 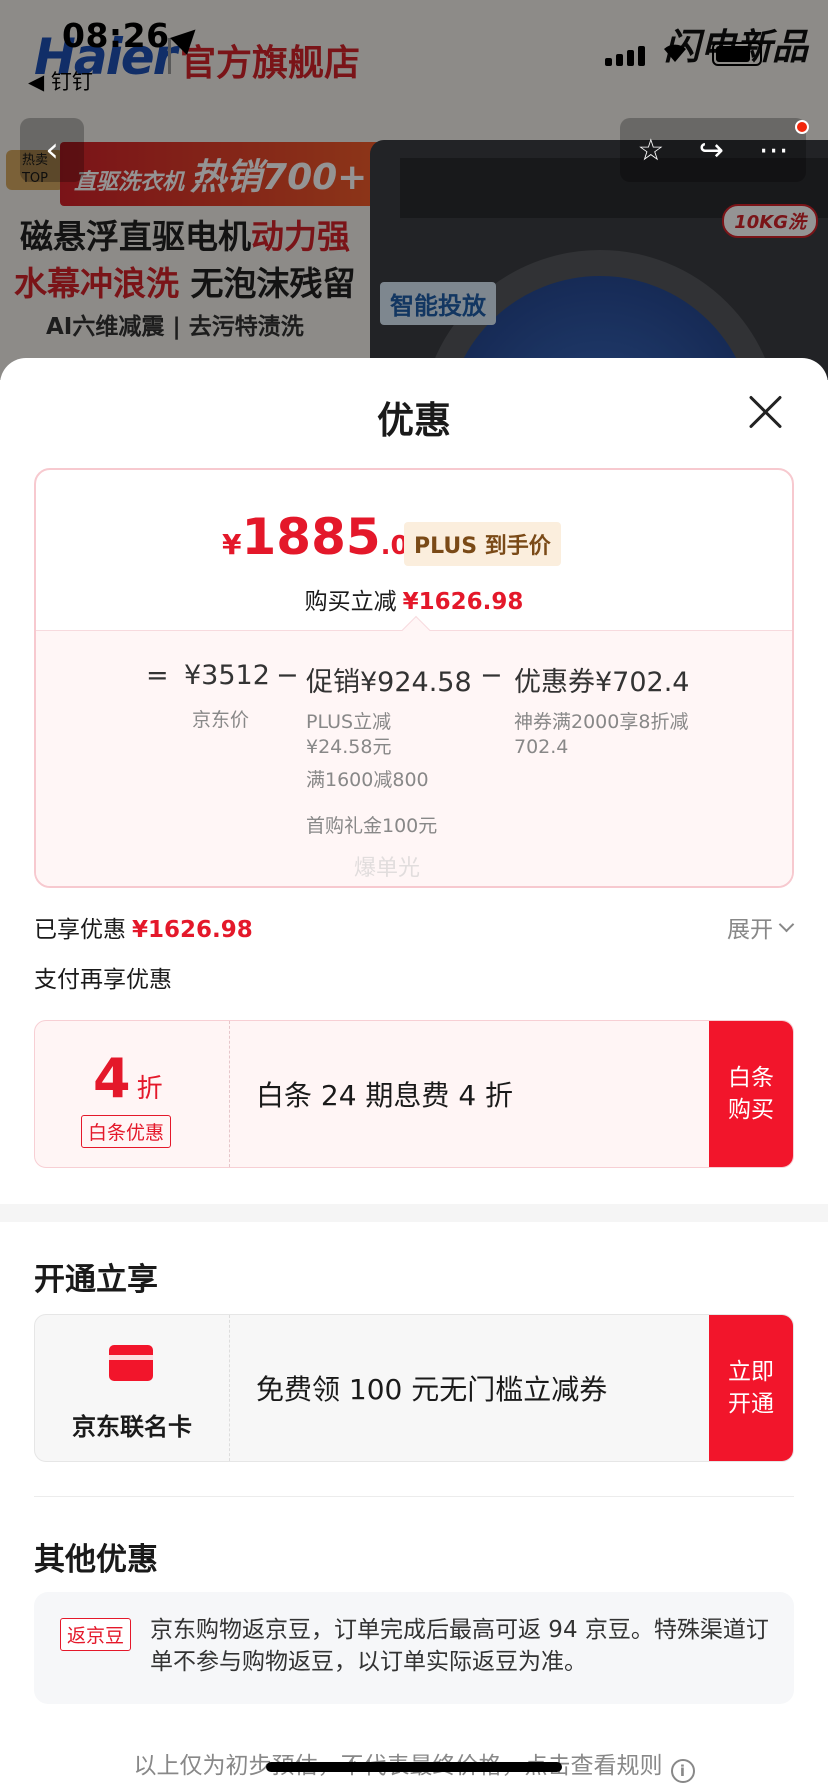 I want to click on promotion-amount: 促销¥924.58, so click(x=389, y=682).